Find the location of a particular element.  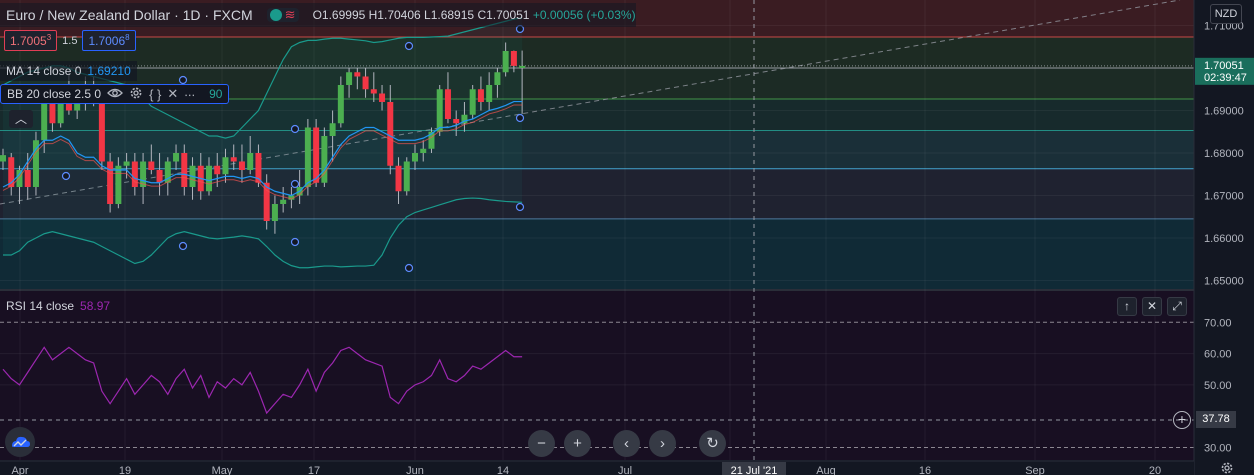

price-label: 1.68000 is located at coordinates (1224, 154).